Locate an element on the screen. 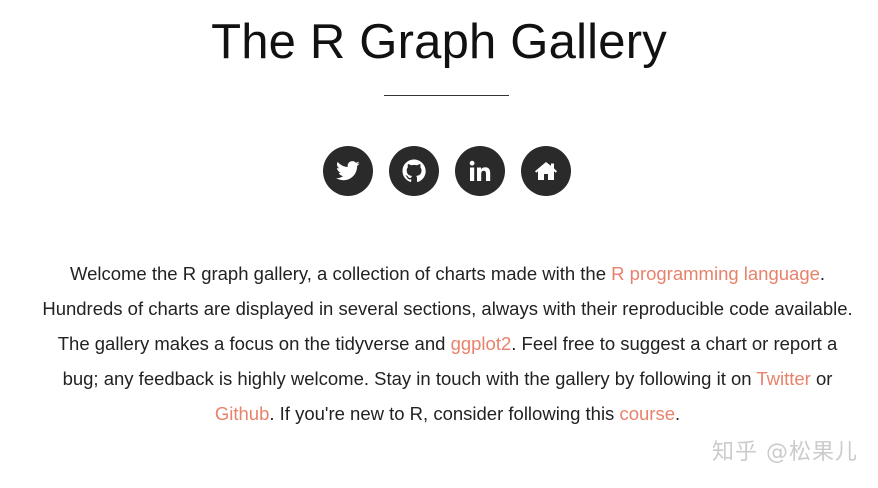  home-button is located at coordinates (546, 171).